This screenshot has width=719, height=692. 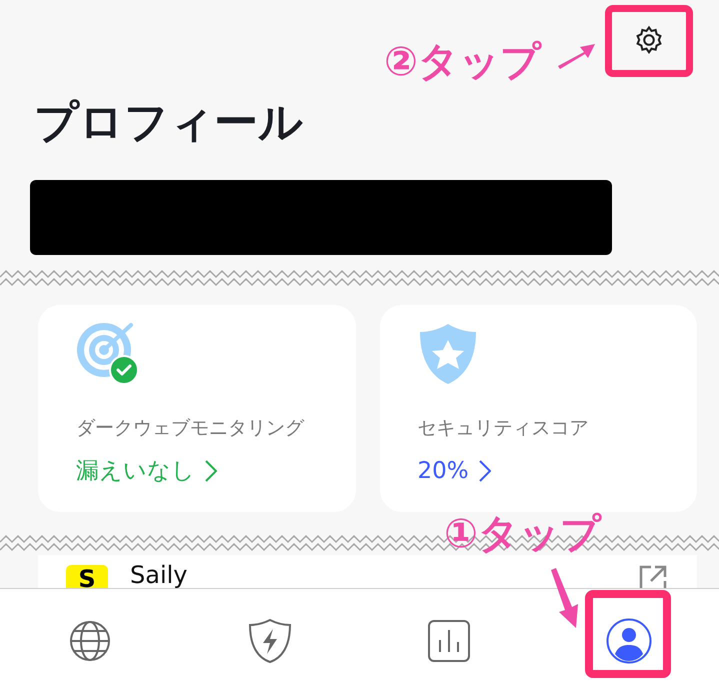 I want to click on card-value-link: 漏えいなし, so click(x=146, y=471).